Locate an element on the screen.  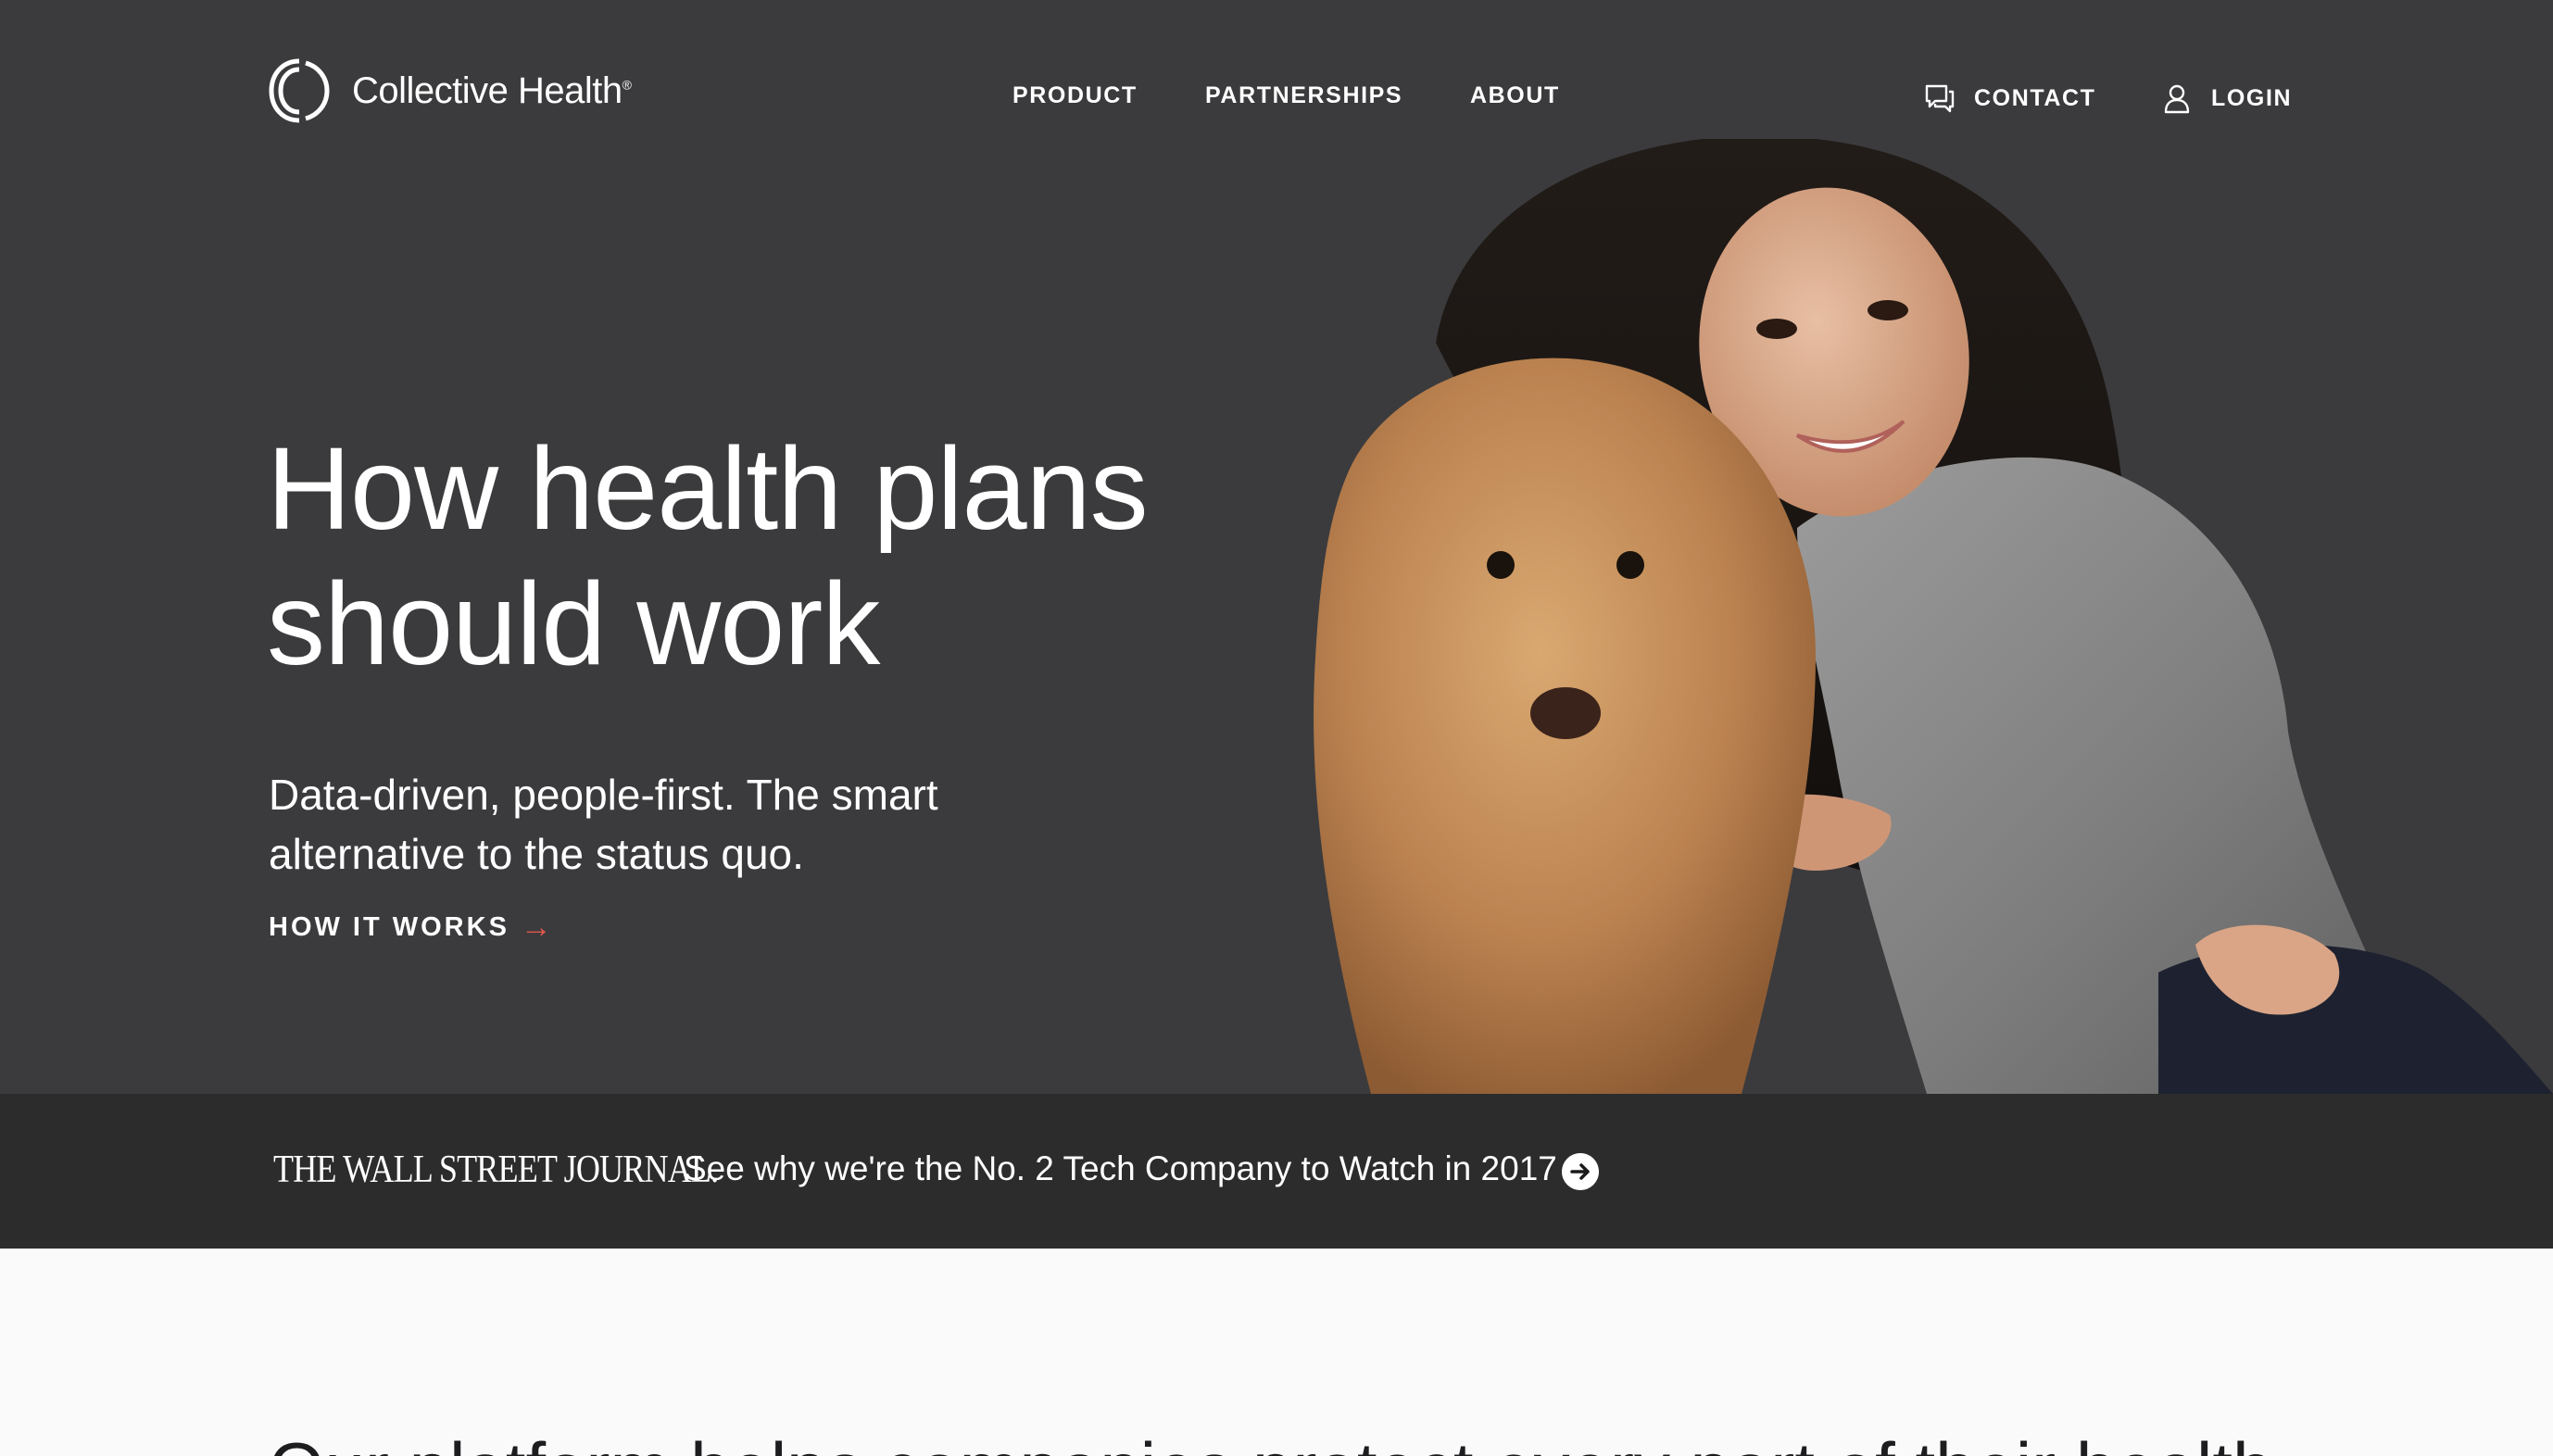
nav-login: LOGIN is located at coordinates (2227, 98).